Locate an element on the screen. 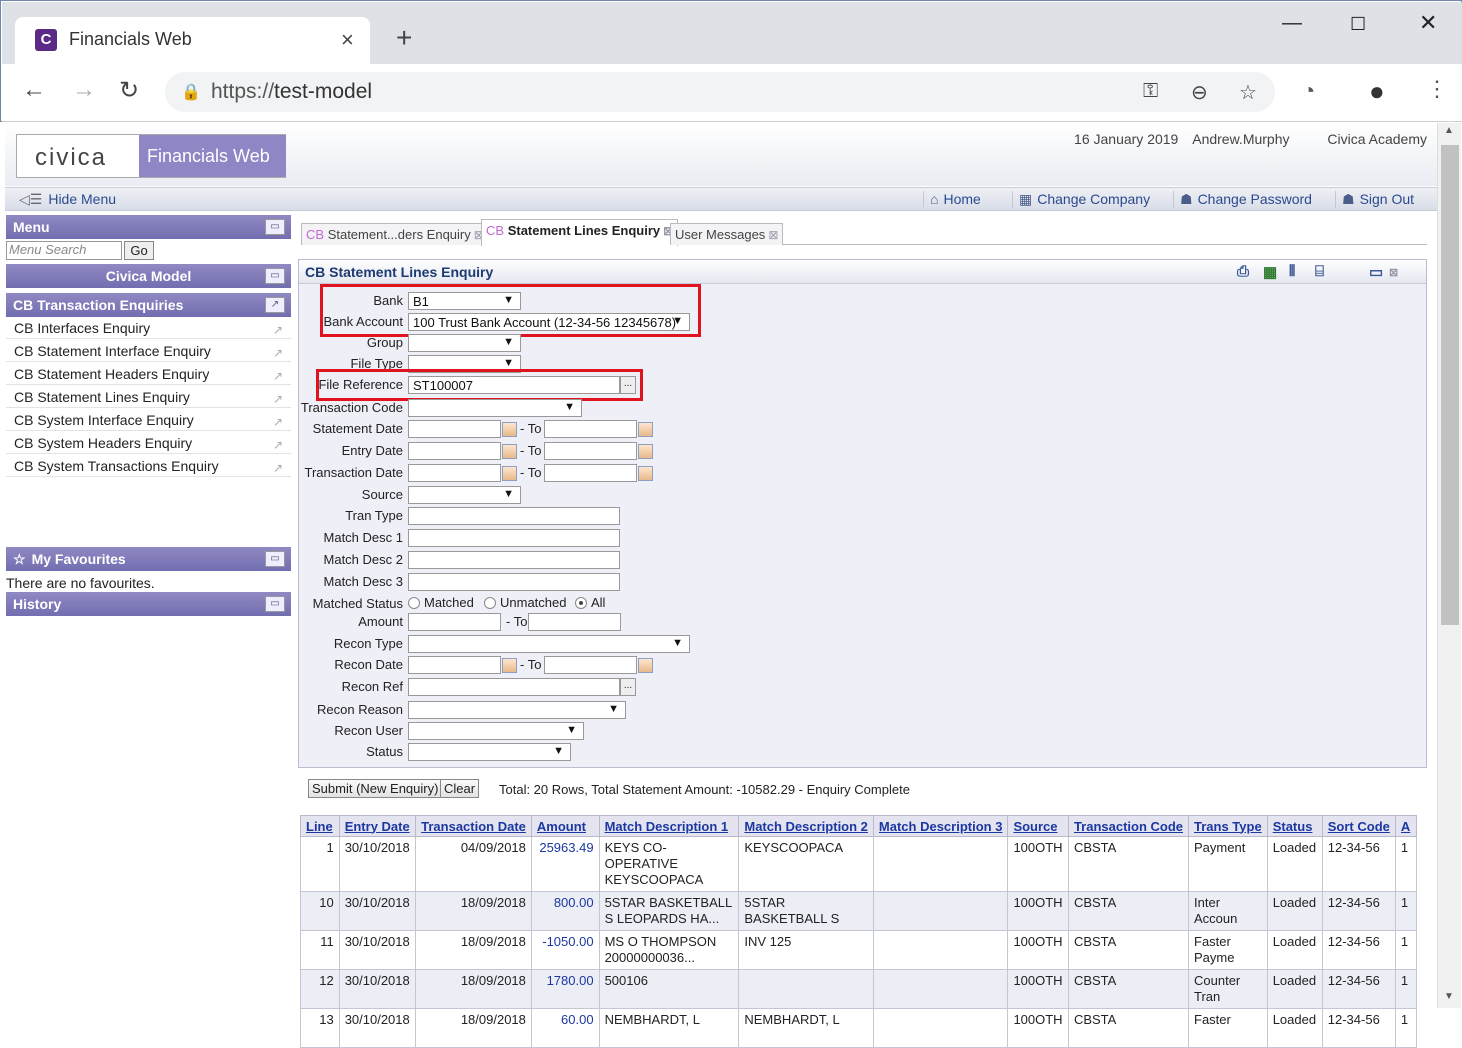 This screenshot has width=1462, height=1048. cell-amount: 60.00 is located at coordinates (565, 1028).